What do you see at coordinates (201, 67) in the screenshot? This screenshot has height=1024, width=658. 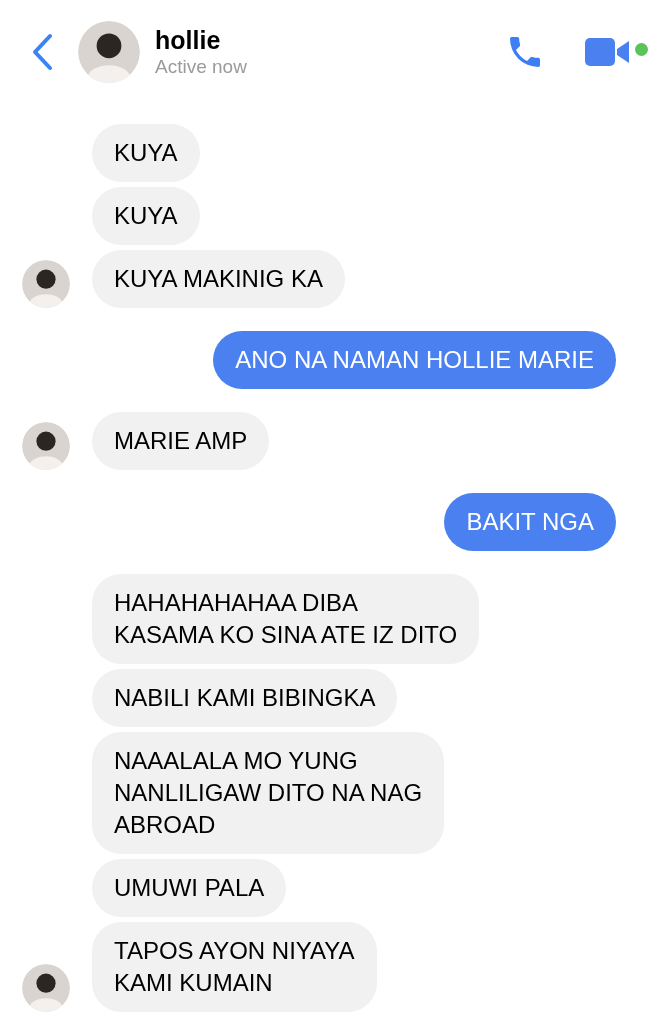 I see `active-status: Active now` at bounding box center [201, 67].